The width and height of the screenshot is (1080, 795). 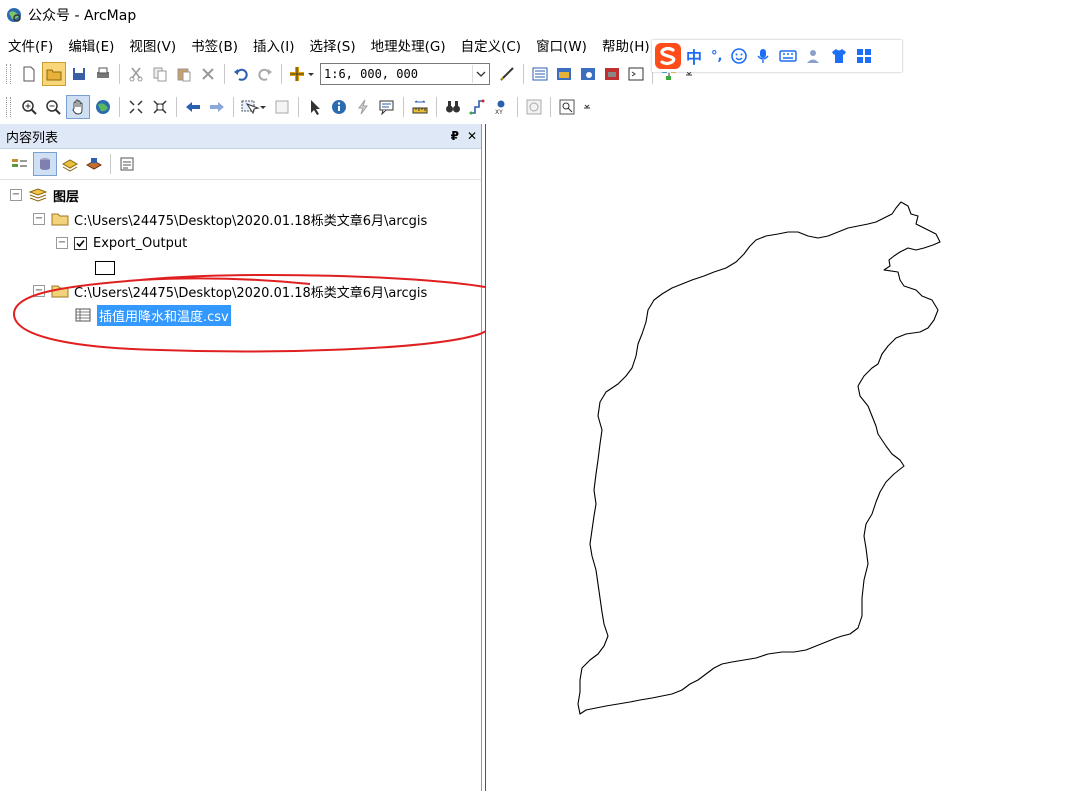 What do you see at coordinates (193, 107) in the screenshot?
I see `back-arrow-icon` at bounding box center [193, 107].